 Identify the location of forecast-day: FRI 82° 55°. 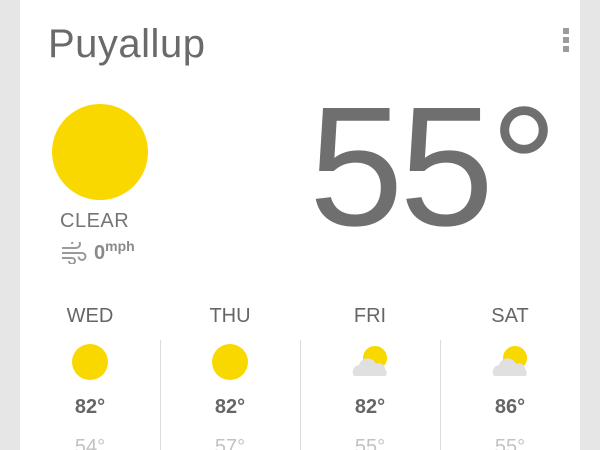
(370, 375).